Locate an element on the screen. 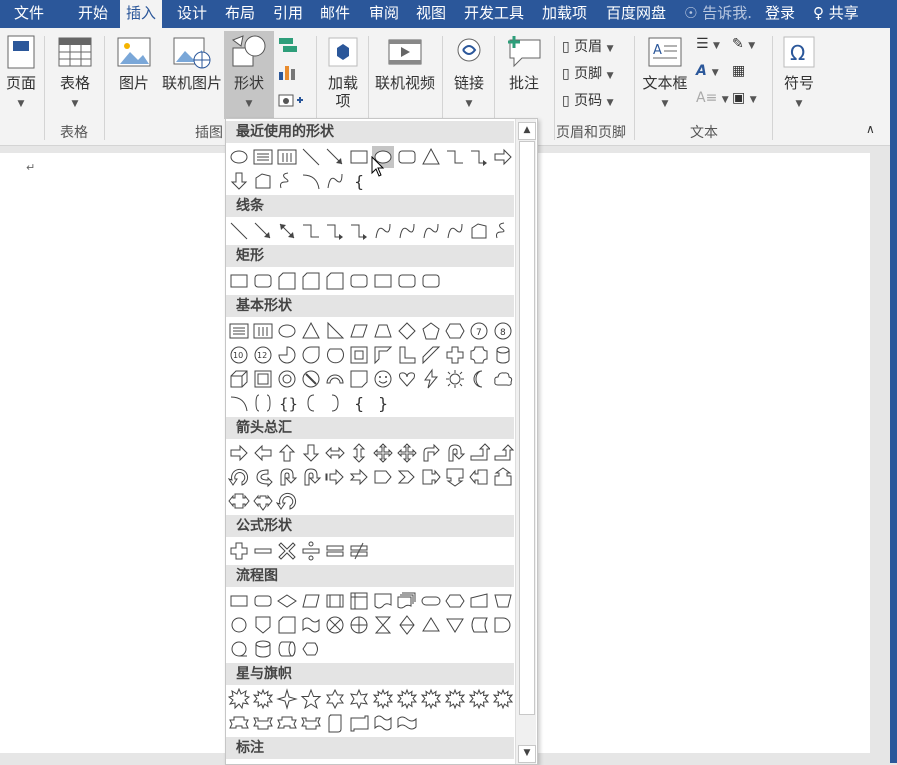 This screenshot has height=765, width=897. tab-view: 视图 is located at coordinates (431, 14).